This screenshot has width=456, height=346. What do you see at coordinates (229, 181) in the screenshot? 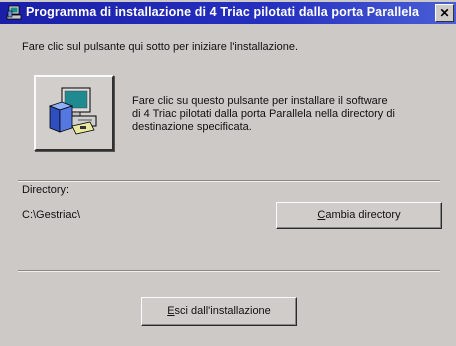
I see `directory-group-divider` at bounding box center [229, 181].